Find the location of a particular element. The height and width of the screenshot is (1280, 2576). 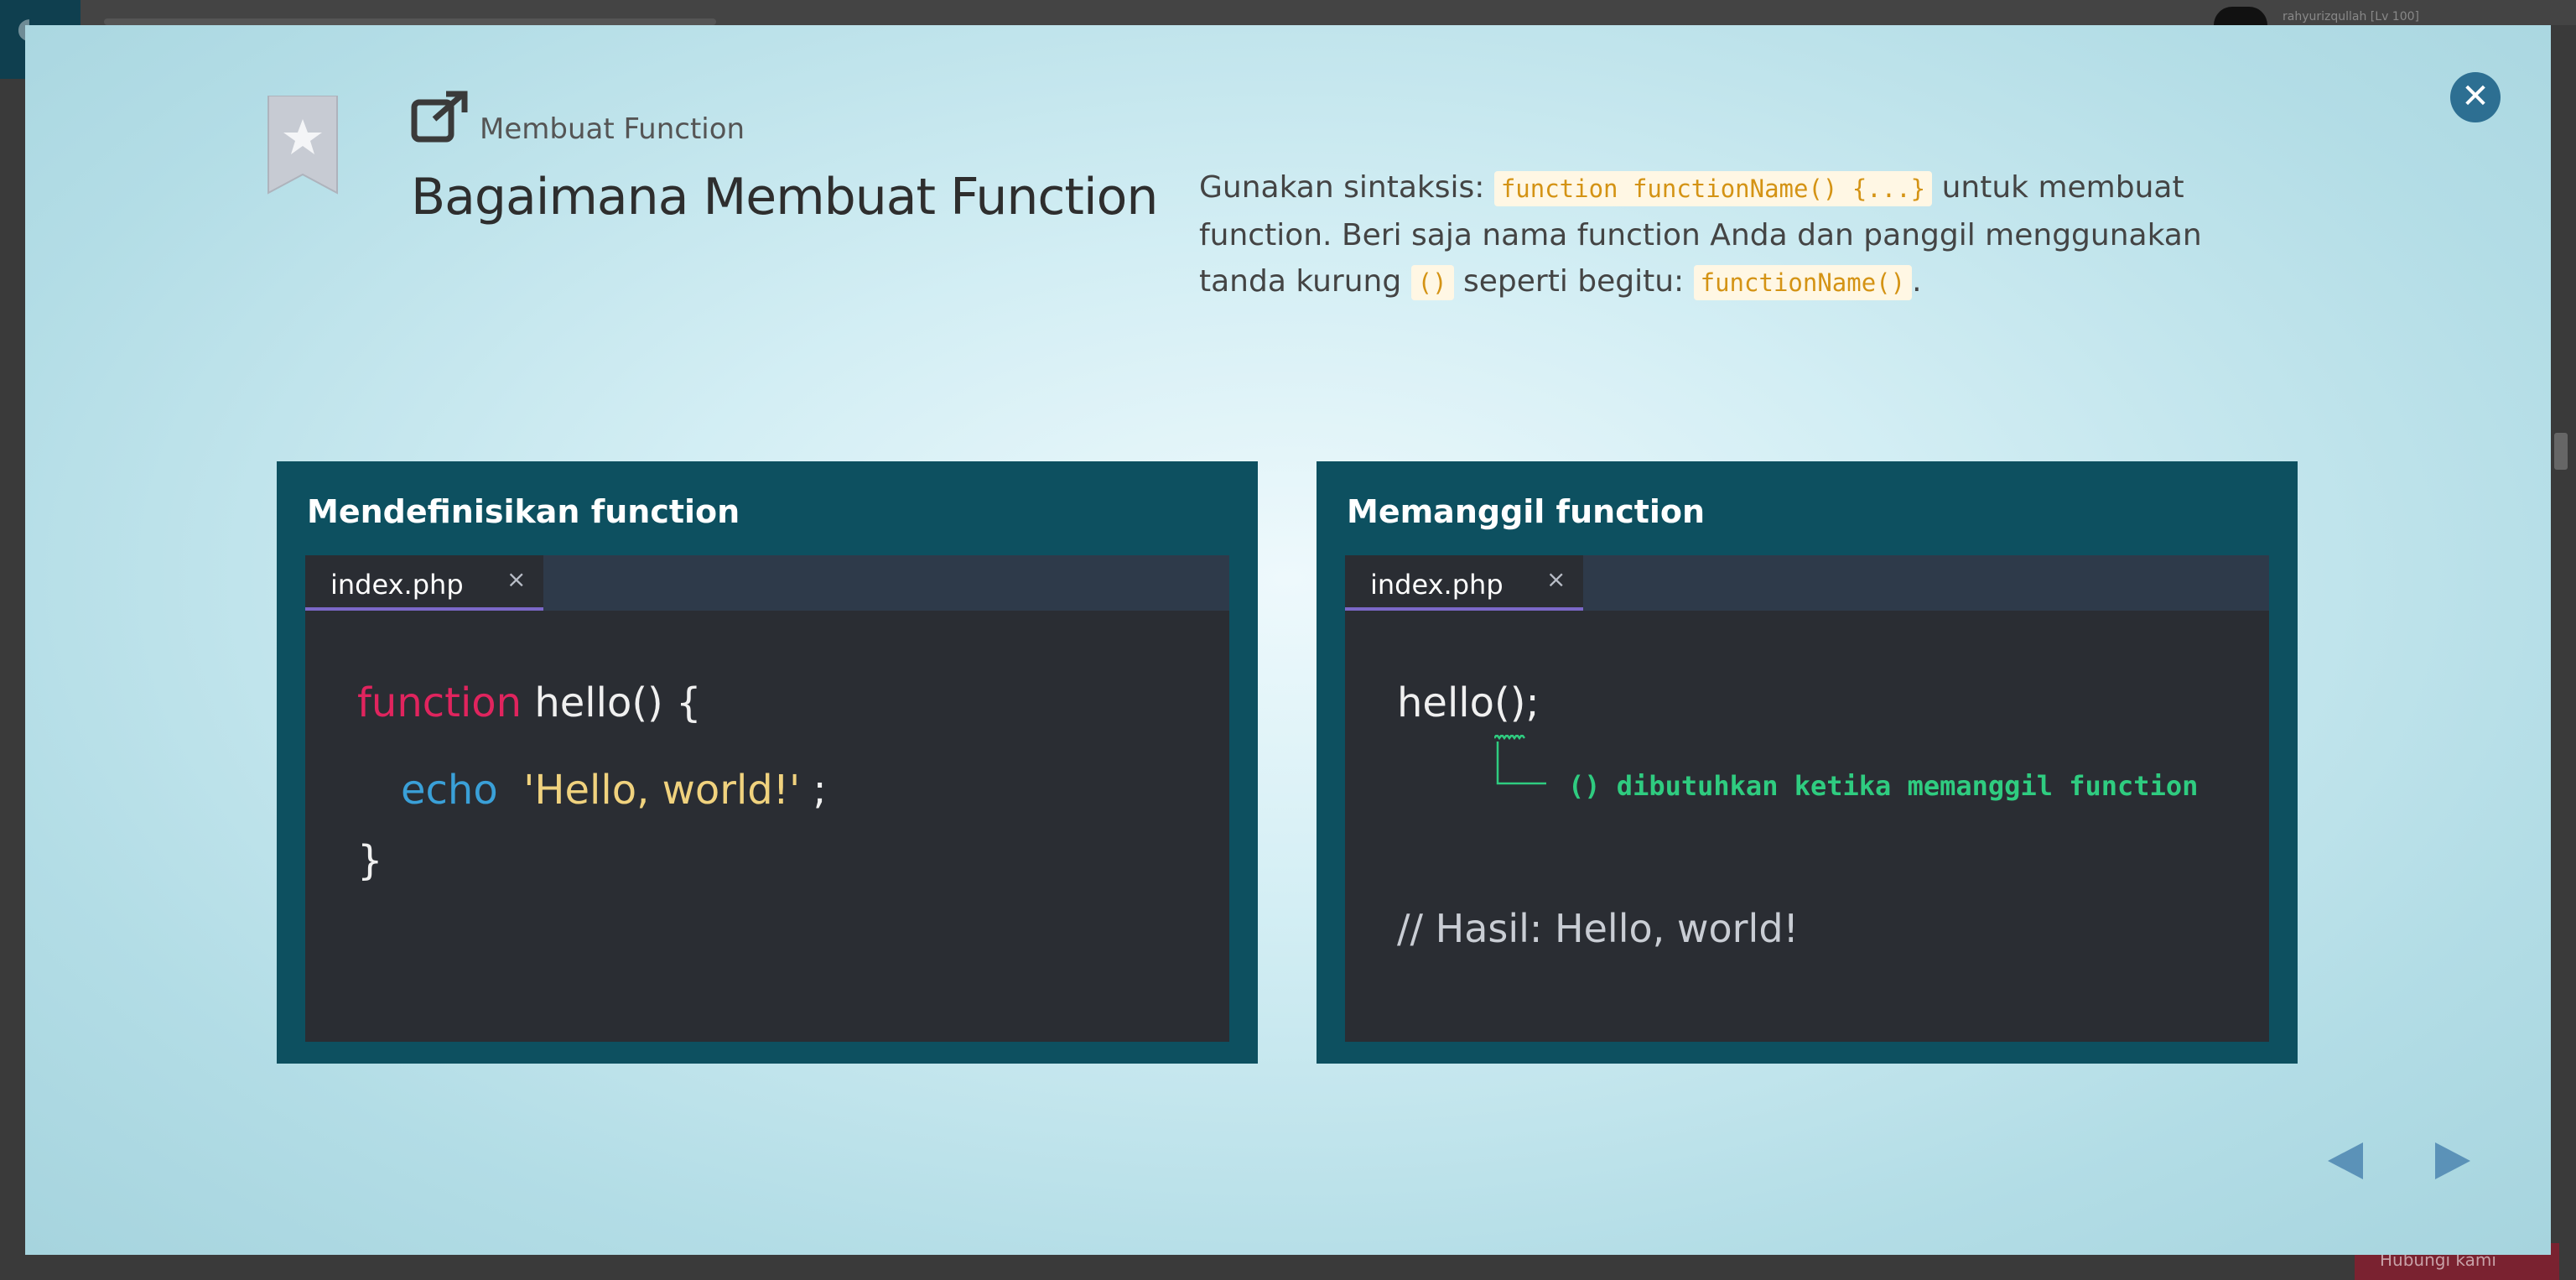

page-title: Bagaimana Membuat Function is located at coordinates (784, 197).